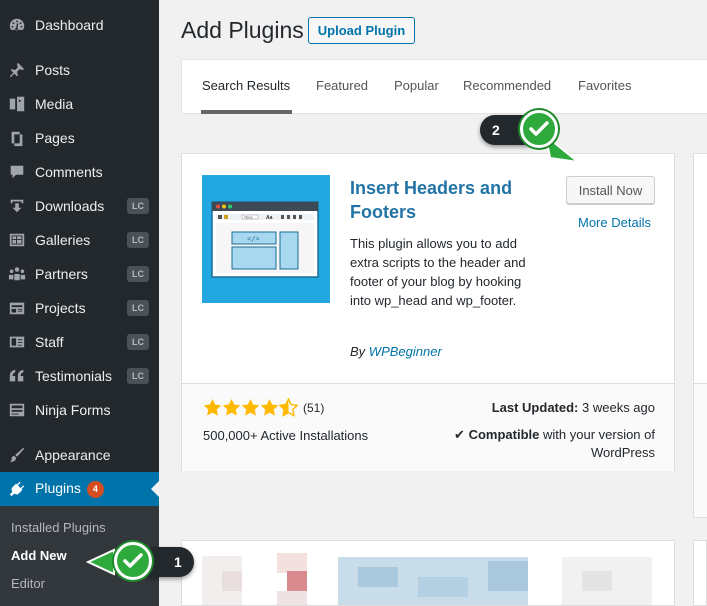 The height and width of the screenshot is (606, 707). I want to click on last-updated-label: Last Updated:, so click(535, 407).